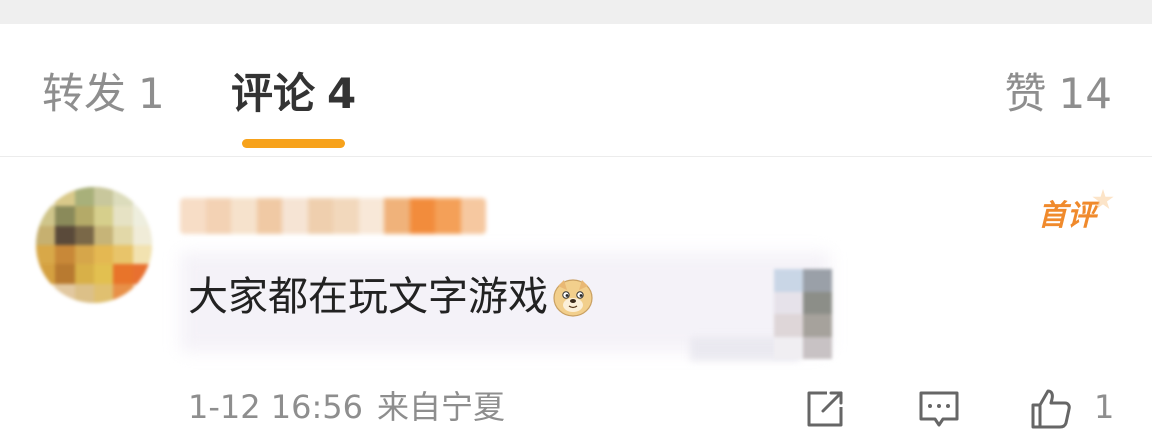 The image size is (1152, 447). Describe the element at coordinates (576, 408) in the screenshot. I see `comment-actions: 1` at that location.